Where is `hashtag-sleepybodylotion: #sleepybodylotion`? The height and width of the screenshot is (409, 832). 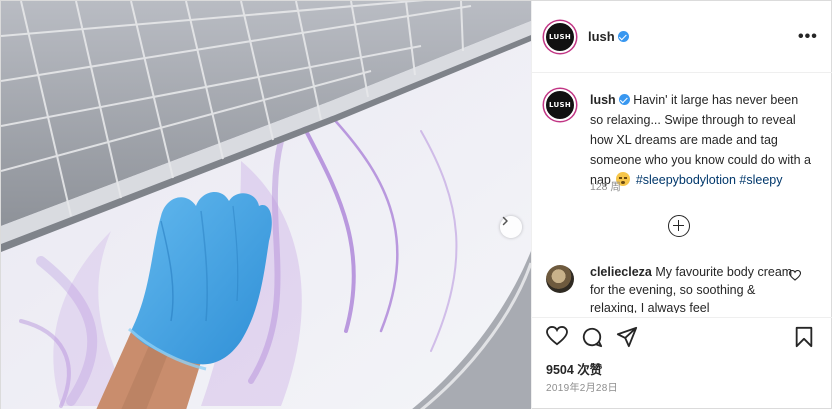 hashtag-sleepybodylotion: #sleepybodylotion is located at coordinates (686, 180).